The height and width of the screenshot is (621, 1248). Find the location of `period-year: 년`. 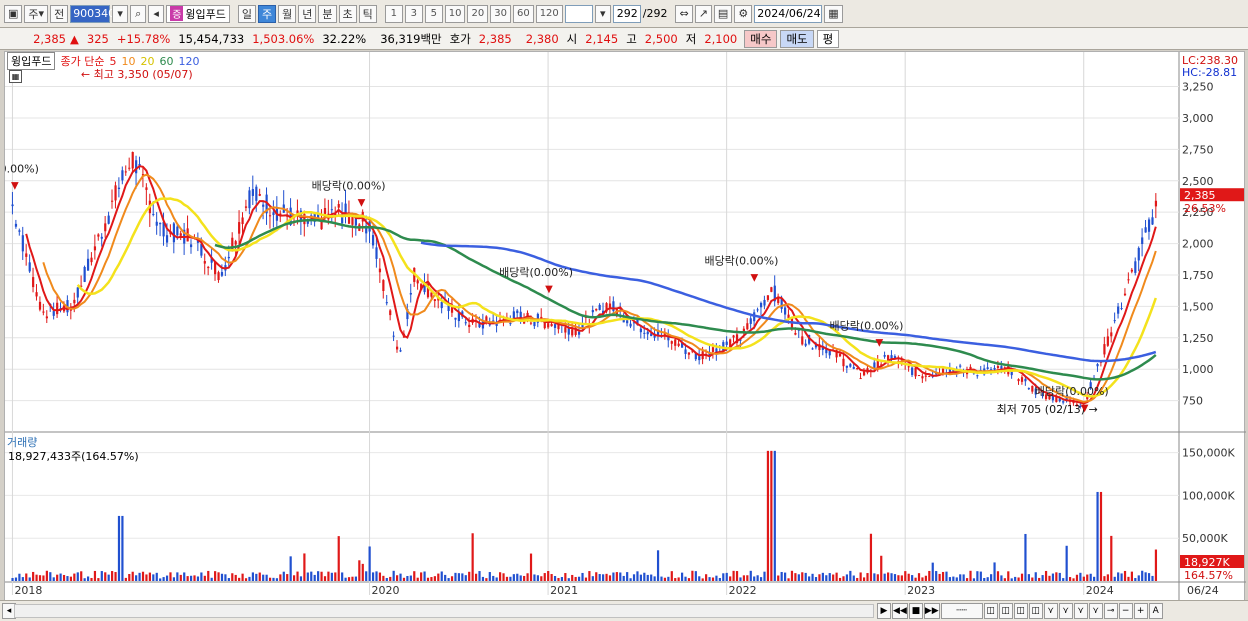

period-year: 년 is located at coordinates (307, 13).